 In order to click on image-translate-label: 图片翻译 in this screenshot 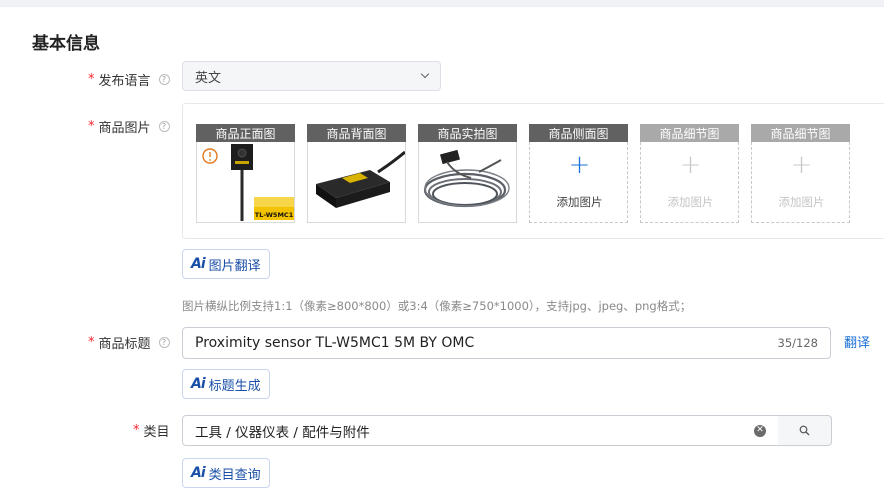, I will do `click(234, 266)`.